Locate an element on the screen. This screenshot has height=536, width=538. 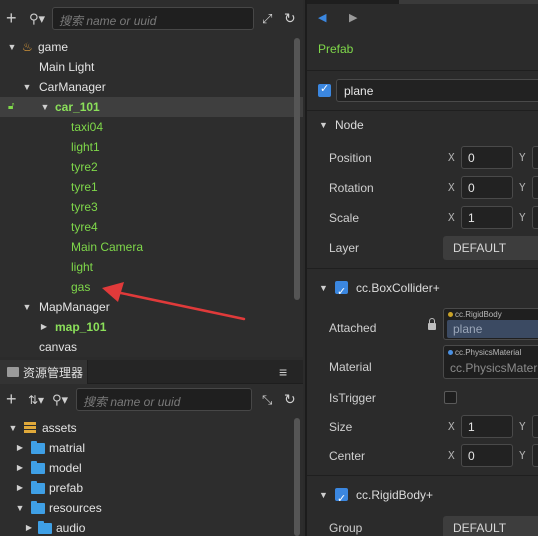
attached-ref-field: cc.RigidBody plane is located at coordinates (490, 324).